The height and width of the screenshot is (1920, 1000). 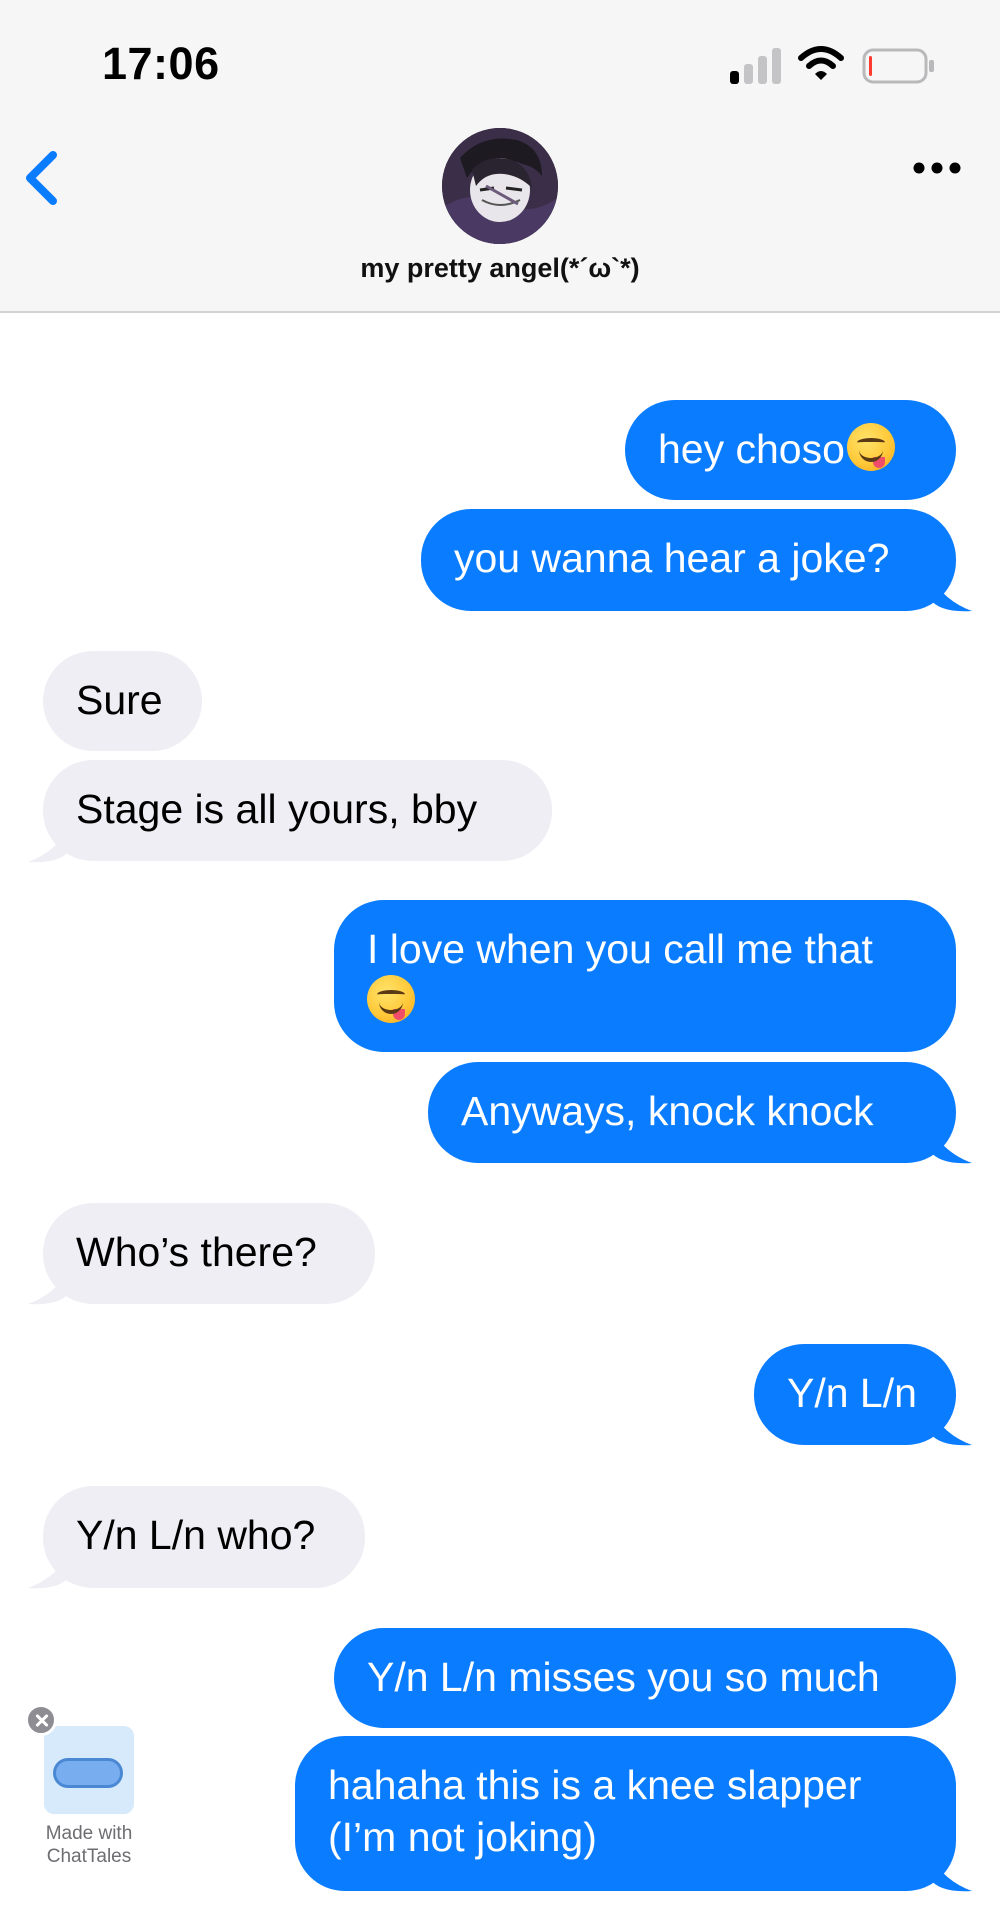 I want to click on message-bubble-received: Y/n L/n who?, so click(x=204, y=1537).